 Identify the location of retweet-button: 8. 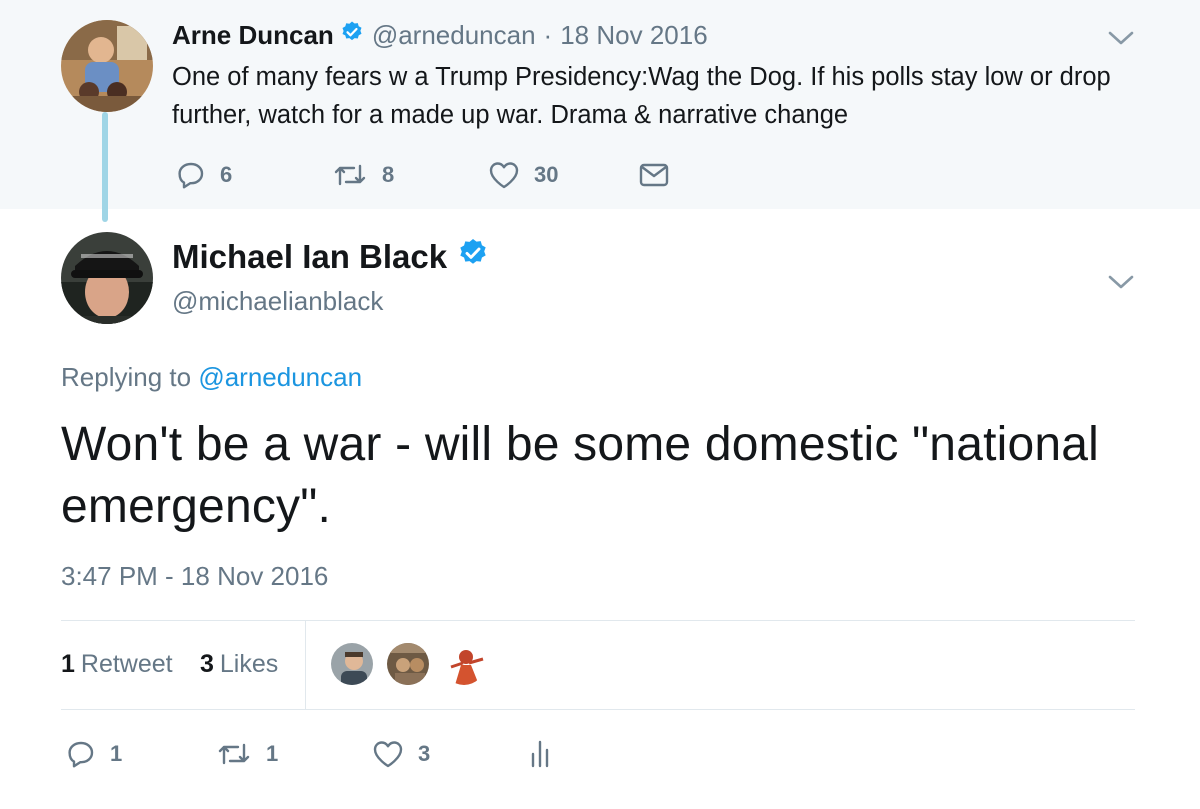
(410, 175).